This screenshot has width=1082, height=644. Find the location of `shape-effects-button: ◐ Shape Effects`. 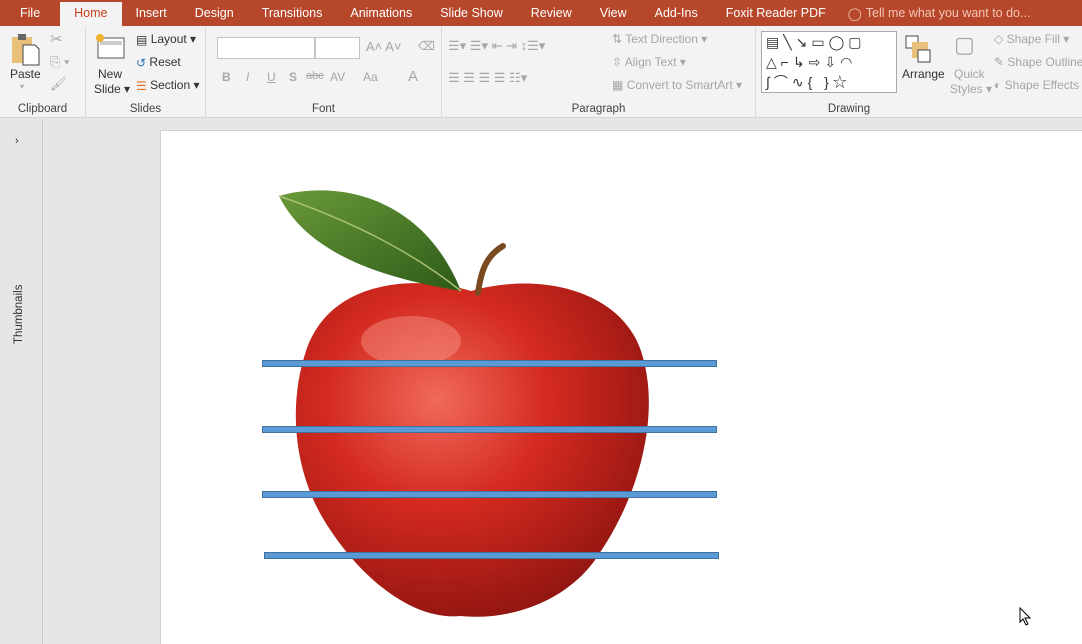

shape-effects-button: ◐ Shape Effects is located at coordinates (1036, 85).